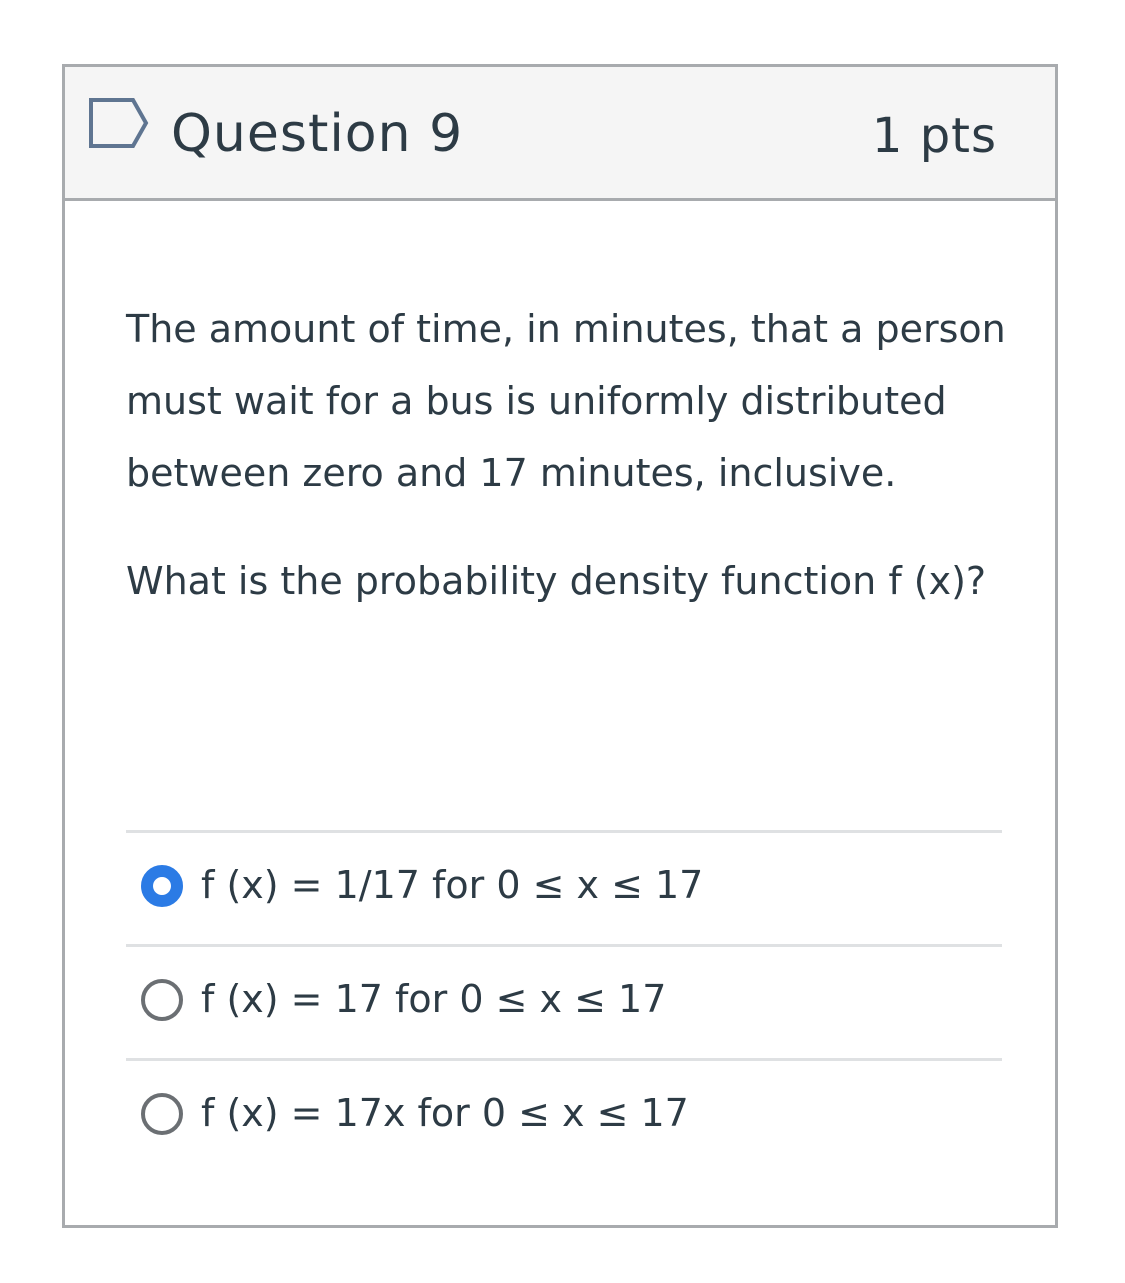  Describe the element at coordinates (162, 886) in the screenshot. I see `radio-button-selected` at that location.